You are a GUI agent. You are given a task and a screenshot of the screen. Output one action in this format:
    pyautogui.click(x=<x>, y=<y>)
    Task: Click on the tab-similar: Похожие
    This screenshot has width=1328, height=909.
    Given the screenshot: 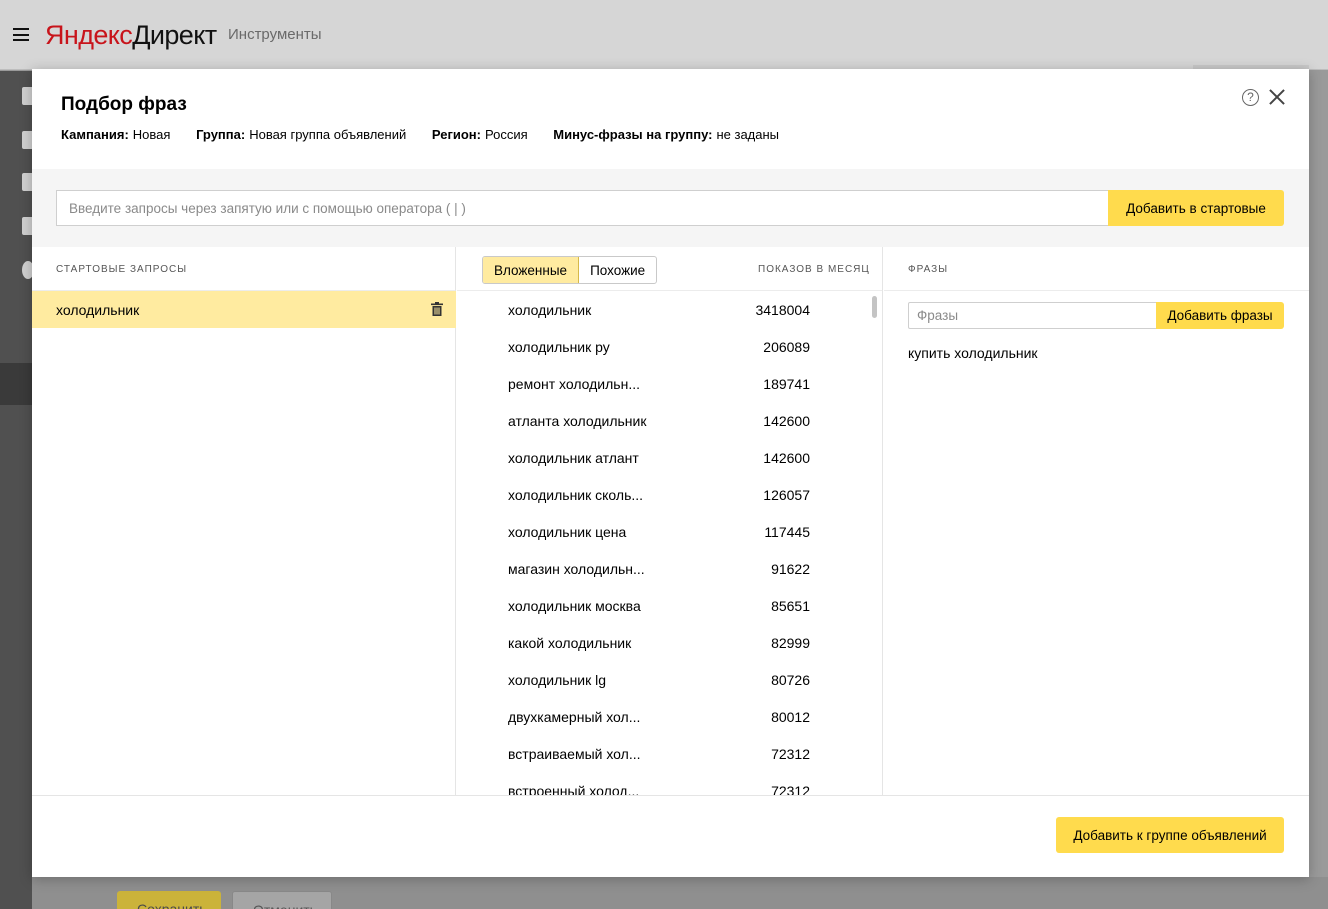 What is the action you would take?
    pyautogui.click(x=617, y=270)
    